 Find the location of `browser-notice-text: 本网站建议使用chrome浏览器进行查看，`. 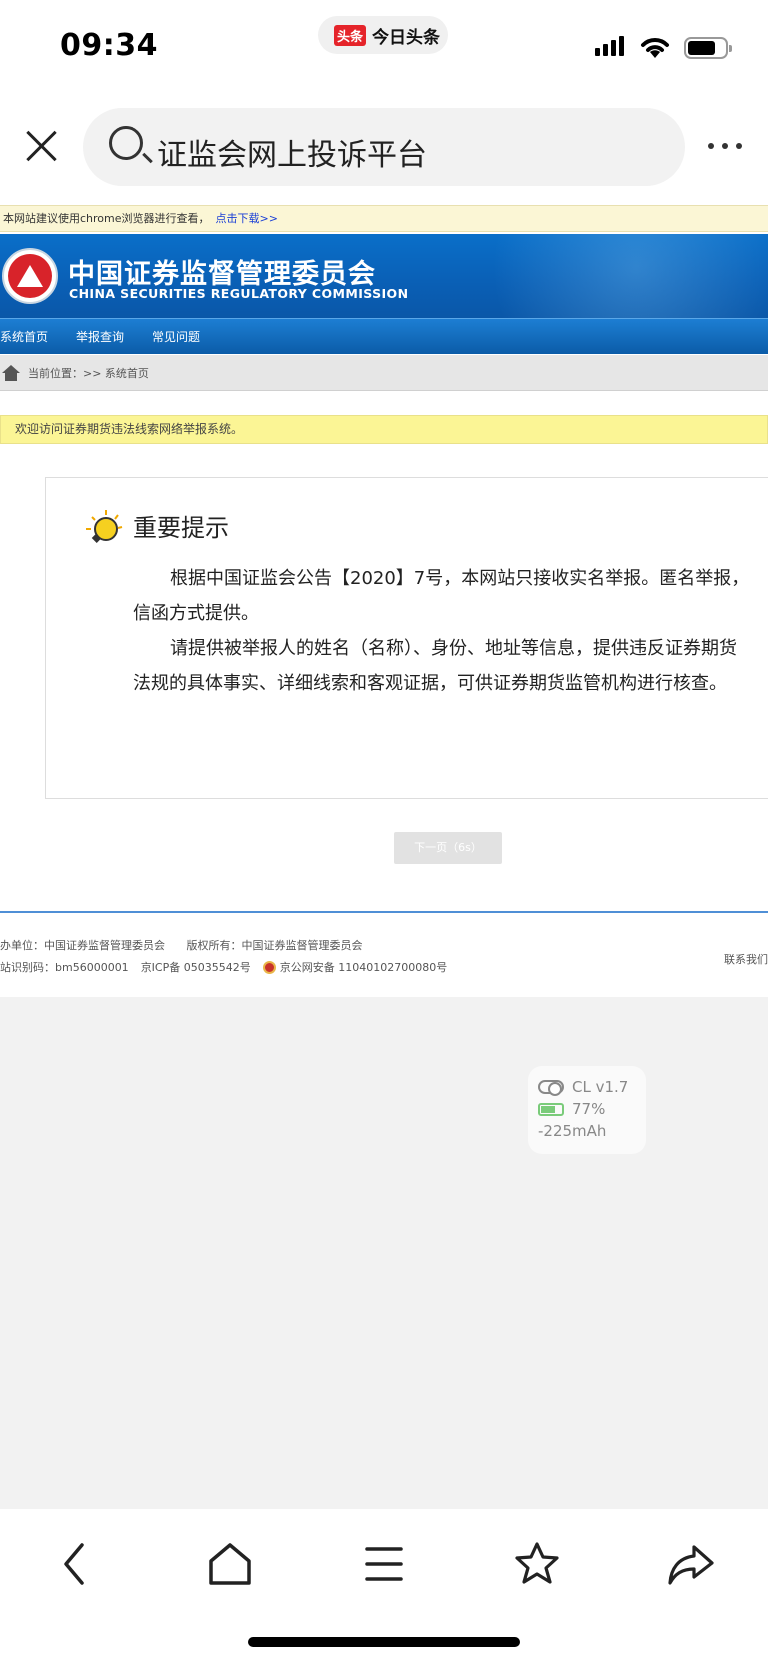

browser-notice-text: 本网站建议使用chrome浏览器进行查看， is located at coordinates (106, 218).